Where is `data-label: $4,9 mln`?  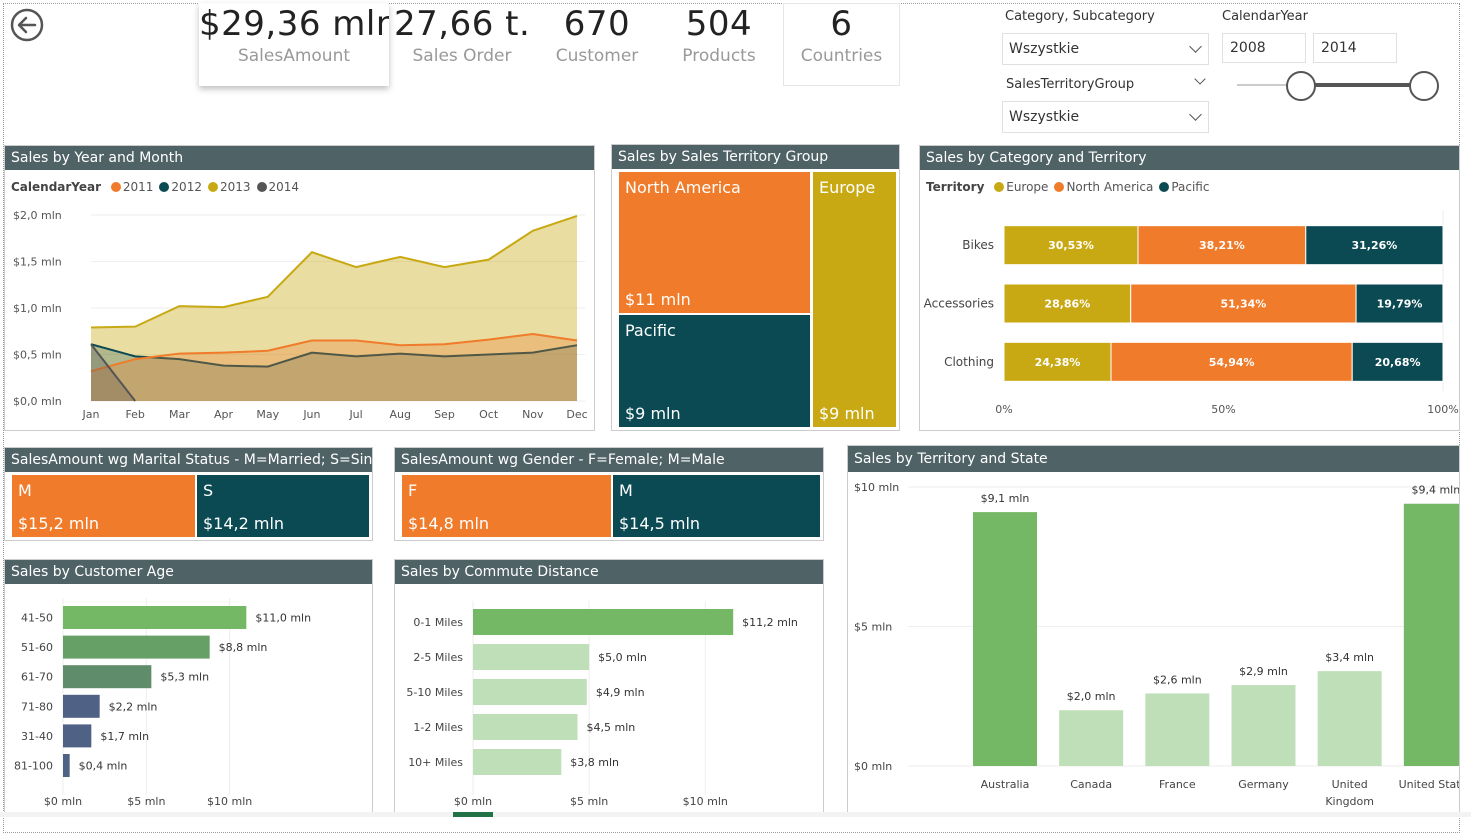
data-label: $4,9 mln is located at coordinates (620, 692).